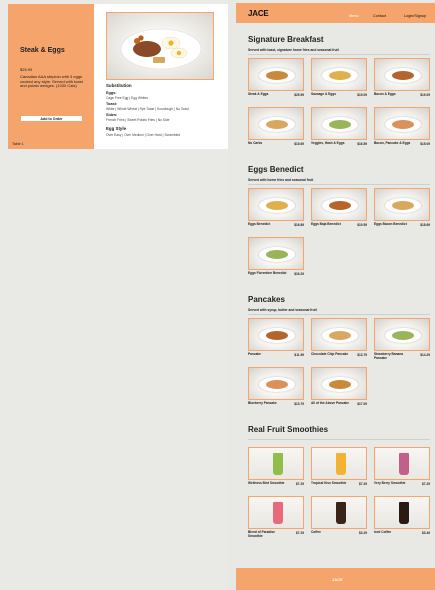 The width and height of the screenshot is (435, 590). I want to click on menu-item-name: Pancake, so click(254, 354).